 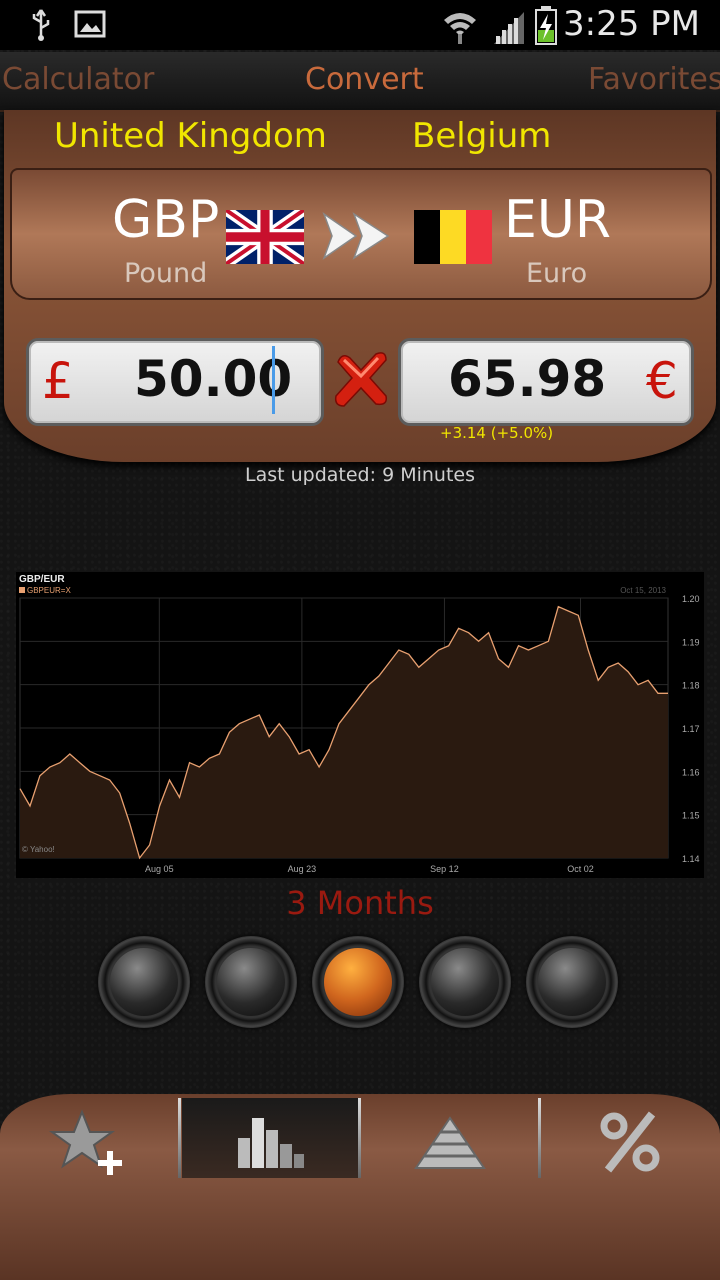 I want to click on belgium-flag-icon, so click(x=453, y=237).